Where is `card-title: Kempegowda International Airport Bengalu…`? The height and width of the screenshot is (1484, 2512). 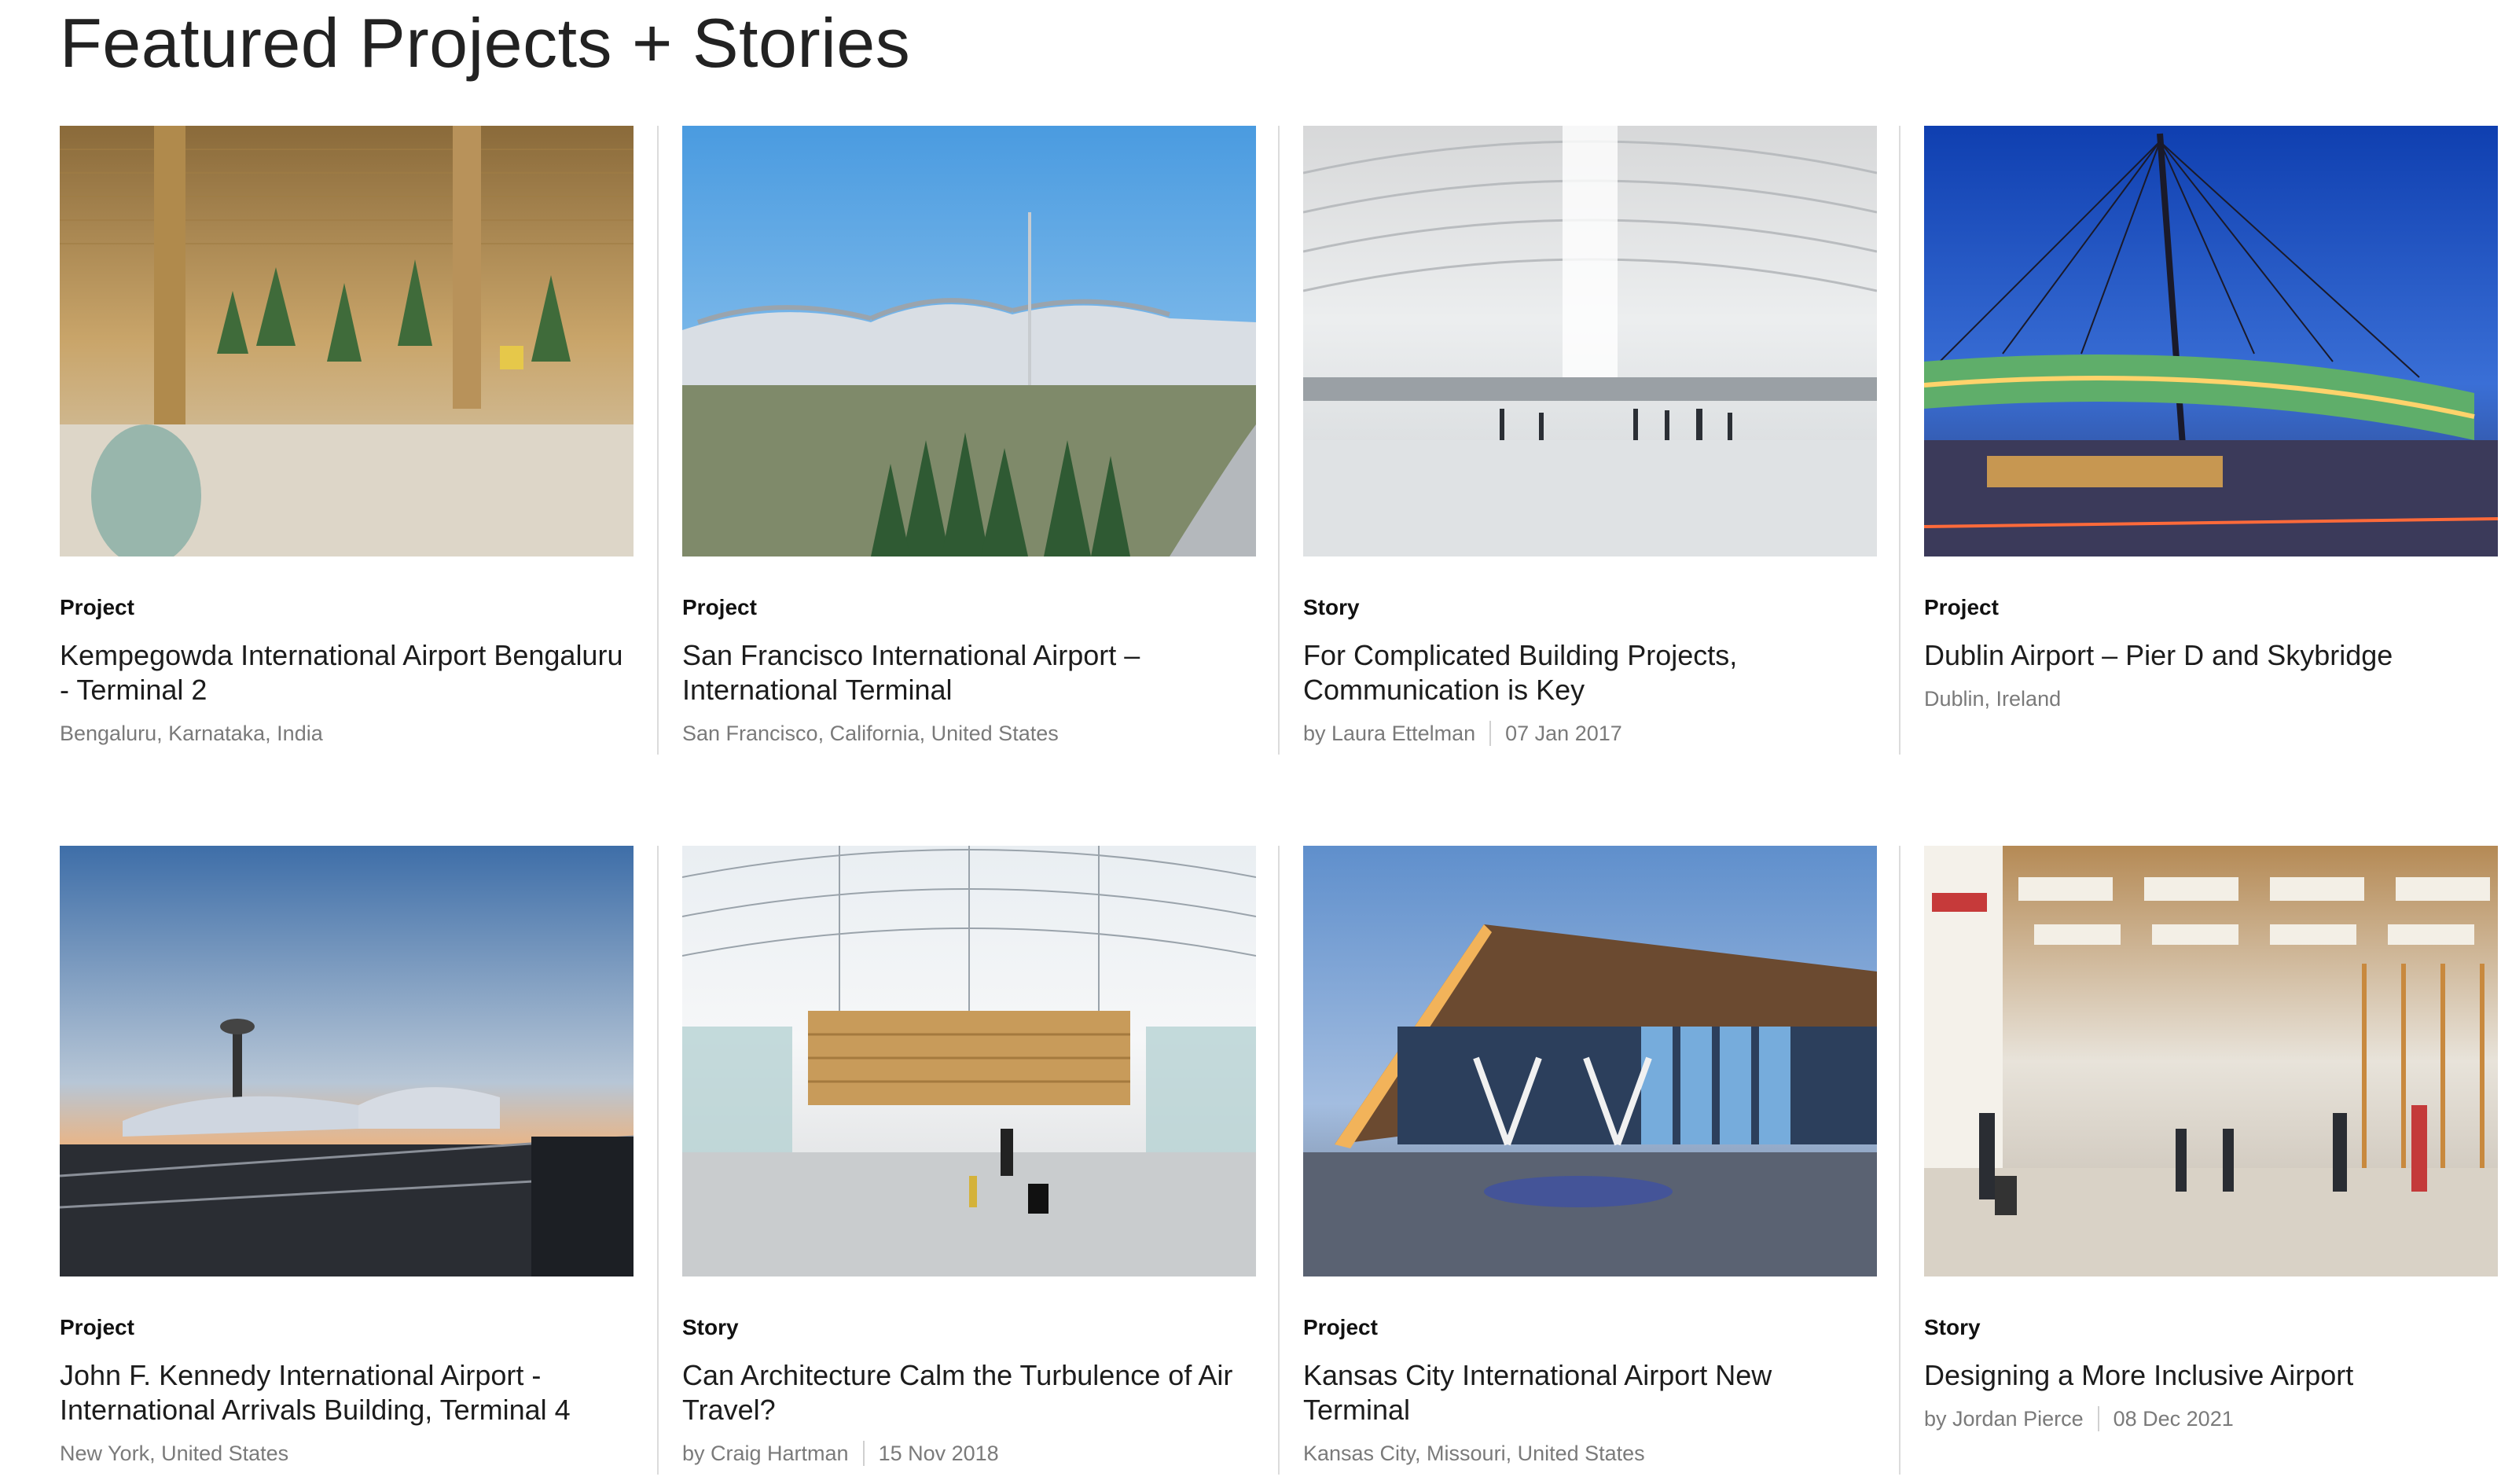
card-title: Kempegowda International Airport Bengalu… is located at coordinates (347, 672).